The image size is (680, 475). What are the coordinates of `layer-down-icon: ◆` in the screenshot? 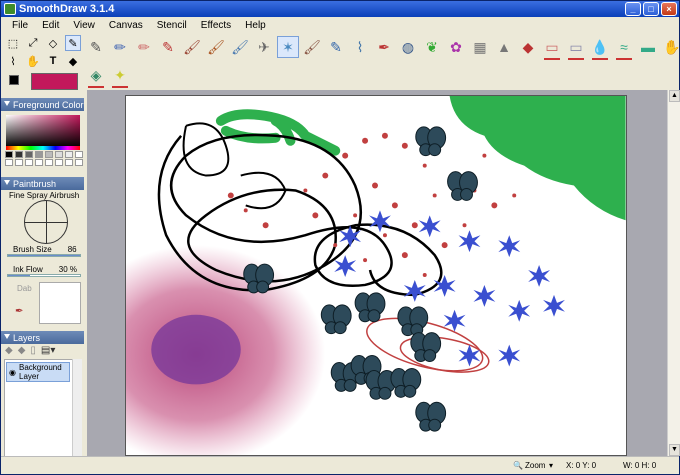 It's located at (22, 350).